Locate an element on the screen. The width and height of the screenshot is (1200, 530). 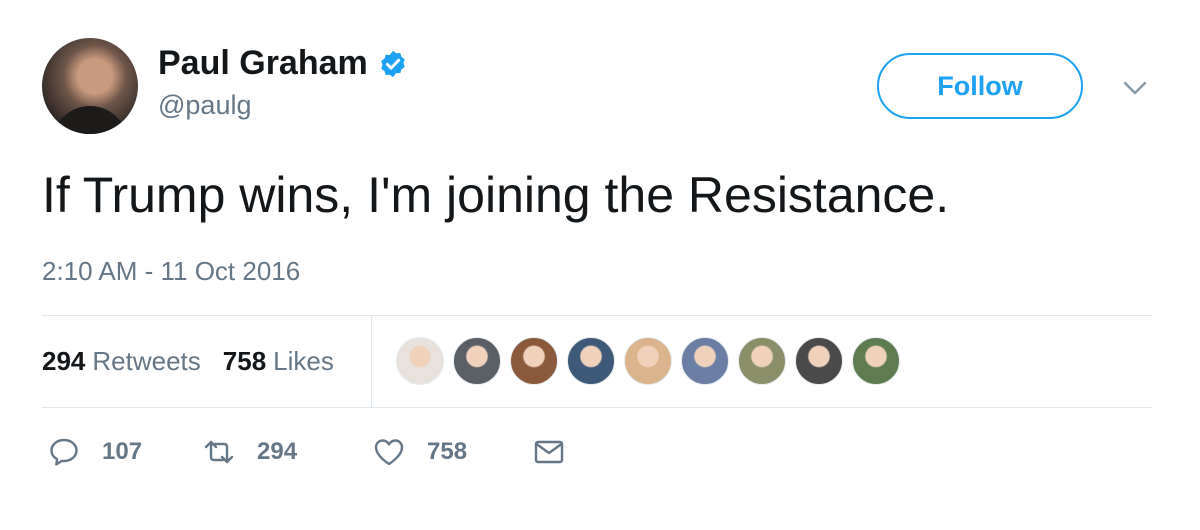
reply-action: 107 is located at coordinates (125, 452).